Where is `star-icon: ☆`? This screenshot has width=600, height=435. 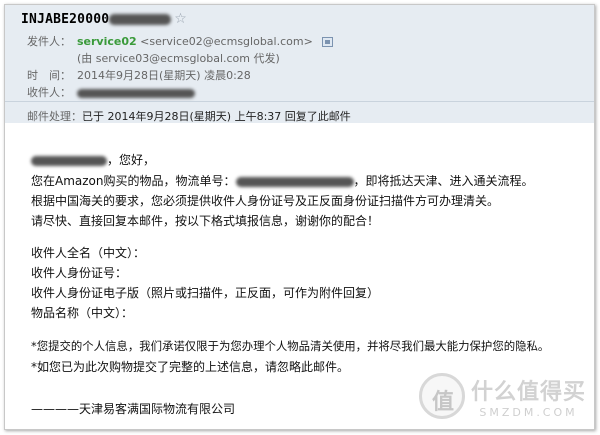 star-icon: ☆ is located at coordinates (180, 19).